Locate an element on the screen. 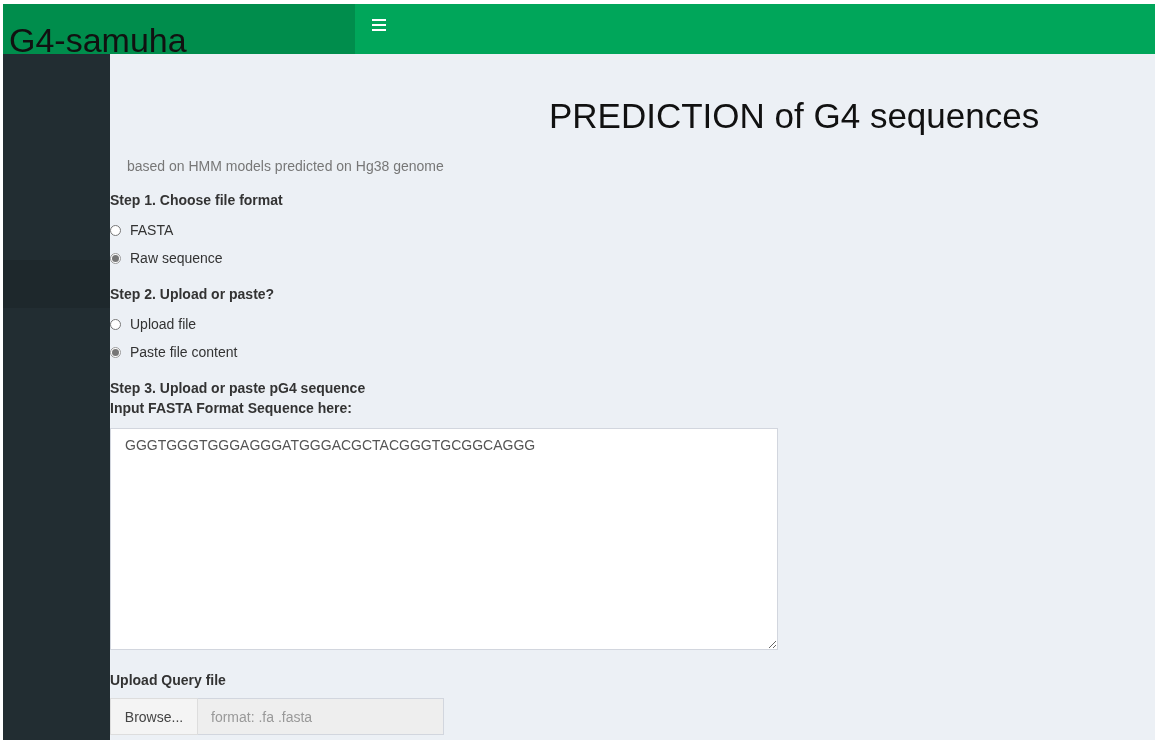  field-label: Input FASTA Format Sequence here: is located at coordinates (231, 408).